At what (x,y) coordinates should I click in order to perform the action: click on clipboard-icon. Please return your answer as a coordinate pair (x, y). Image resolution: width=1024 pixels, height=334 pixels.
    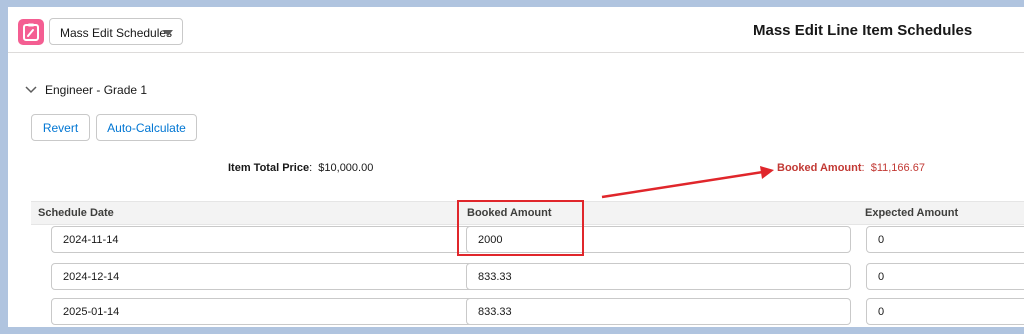
    Looking at the image, I should click on (31, 32).